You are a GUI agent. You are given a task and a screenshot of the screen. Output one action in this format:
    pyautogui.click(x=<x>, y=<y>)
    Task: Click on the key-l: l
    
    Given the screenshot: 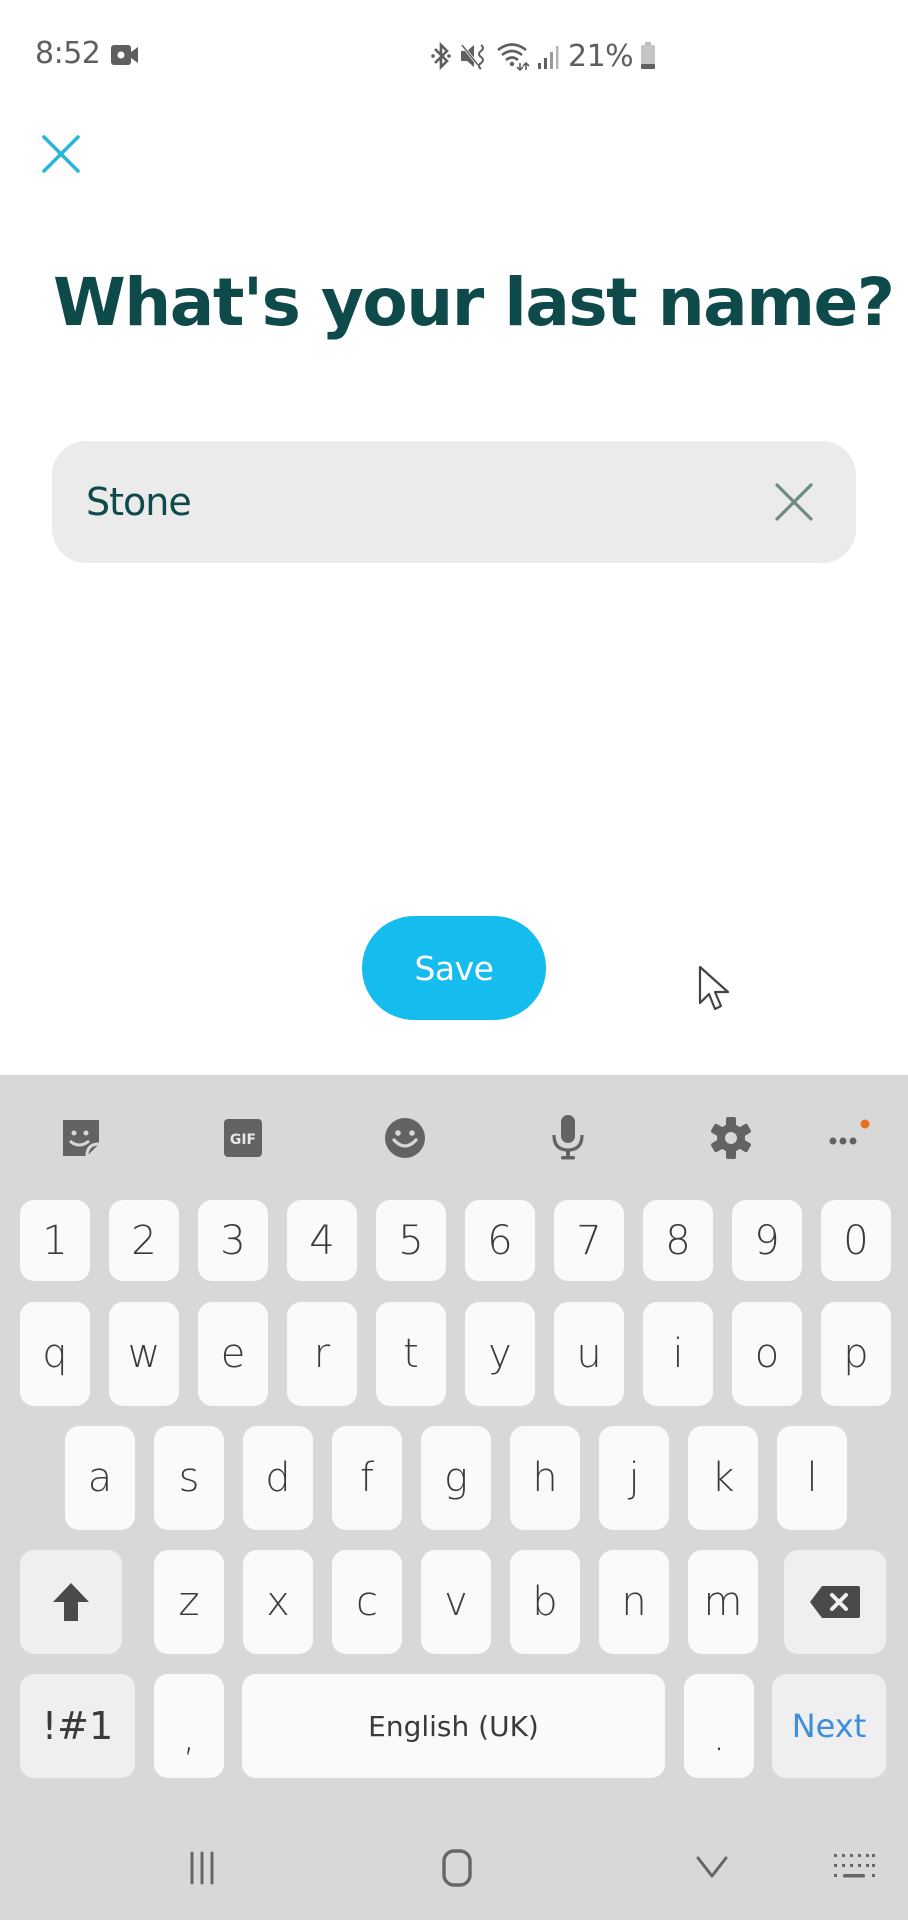 What is the action you would take?
    pyautogui.click(x=812, y=1478)
    